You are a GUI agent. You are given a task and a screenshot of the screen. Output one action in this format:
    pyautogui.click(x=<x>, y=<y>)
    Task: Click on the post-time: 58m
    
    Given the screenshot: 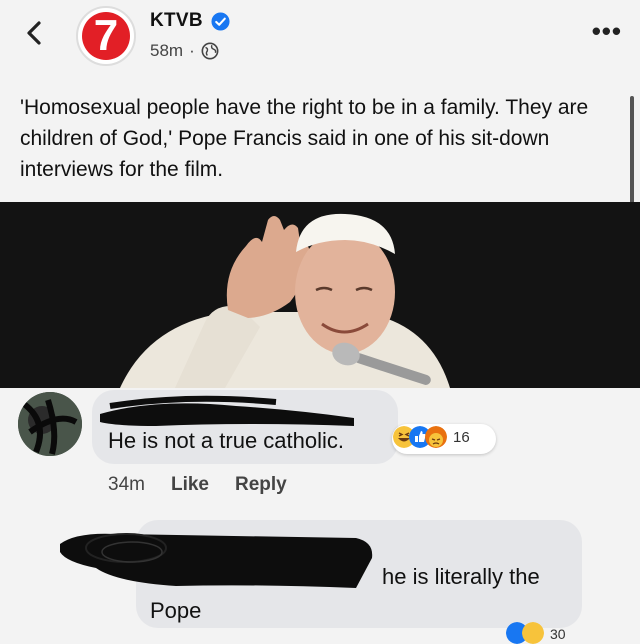 What is the action you would take?
    pyautogui.click(x=167, y=50)
    